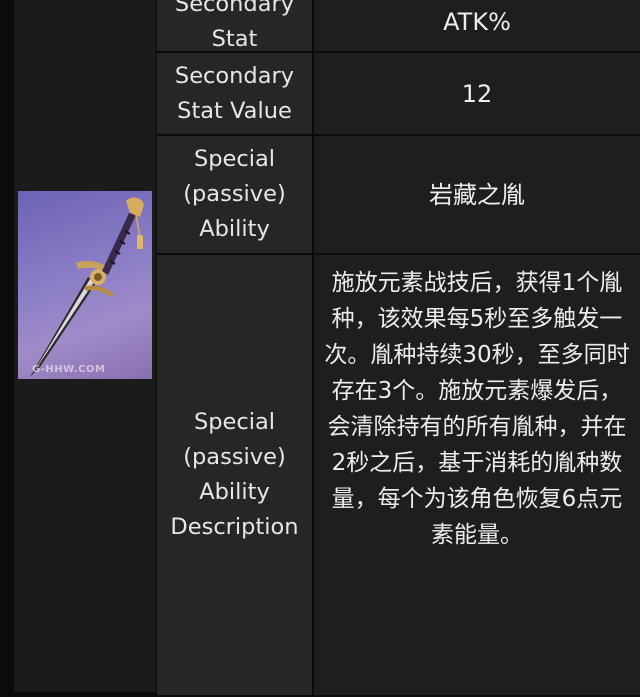 Image resolution: width=640 pixels, height=697 pixels. What do you see at coordinates (477, 93) in the screenshot?
I see `value-secondary-stat-value: 12` at bounding box center [477, 93].